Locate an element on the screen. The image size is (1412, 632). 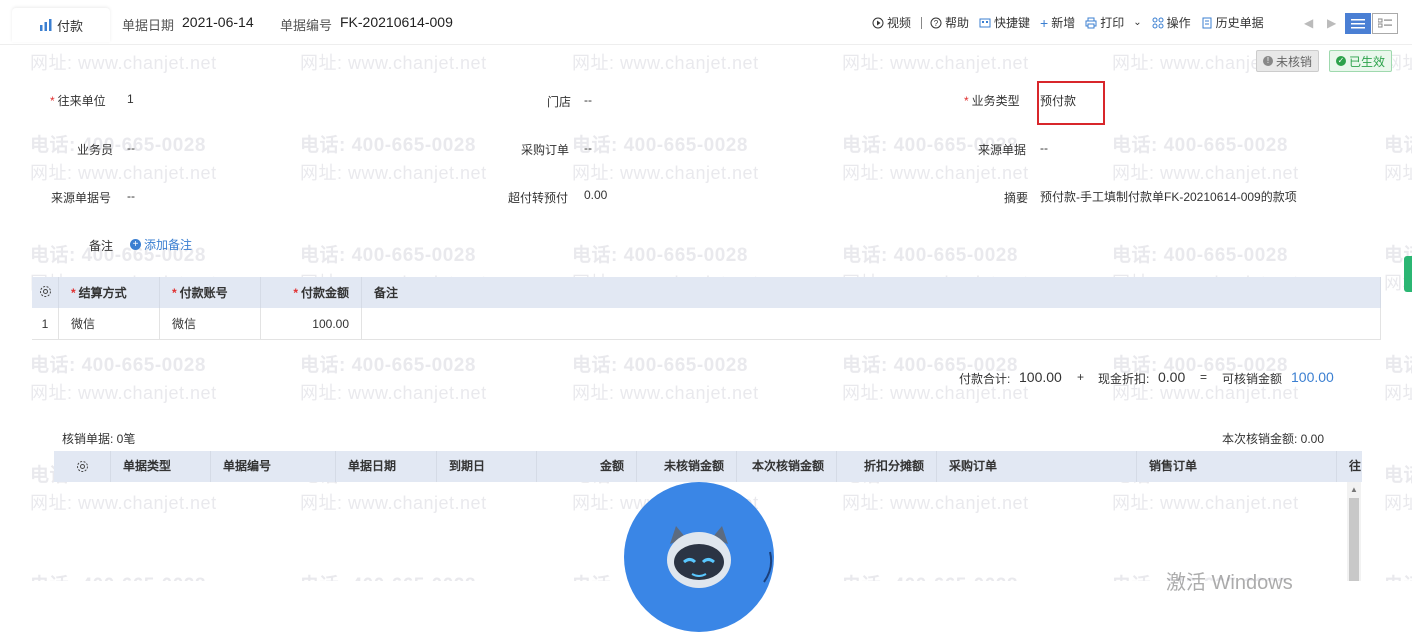
biz-type-label: * 业务类型 is located at coordinates (992, 101).